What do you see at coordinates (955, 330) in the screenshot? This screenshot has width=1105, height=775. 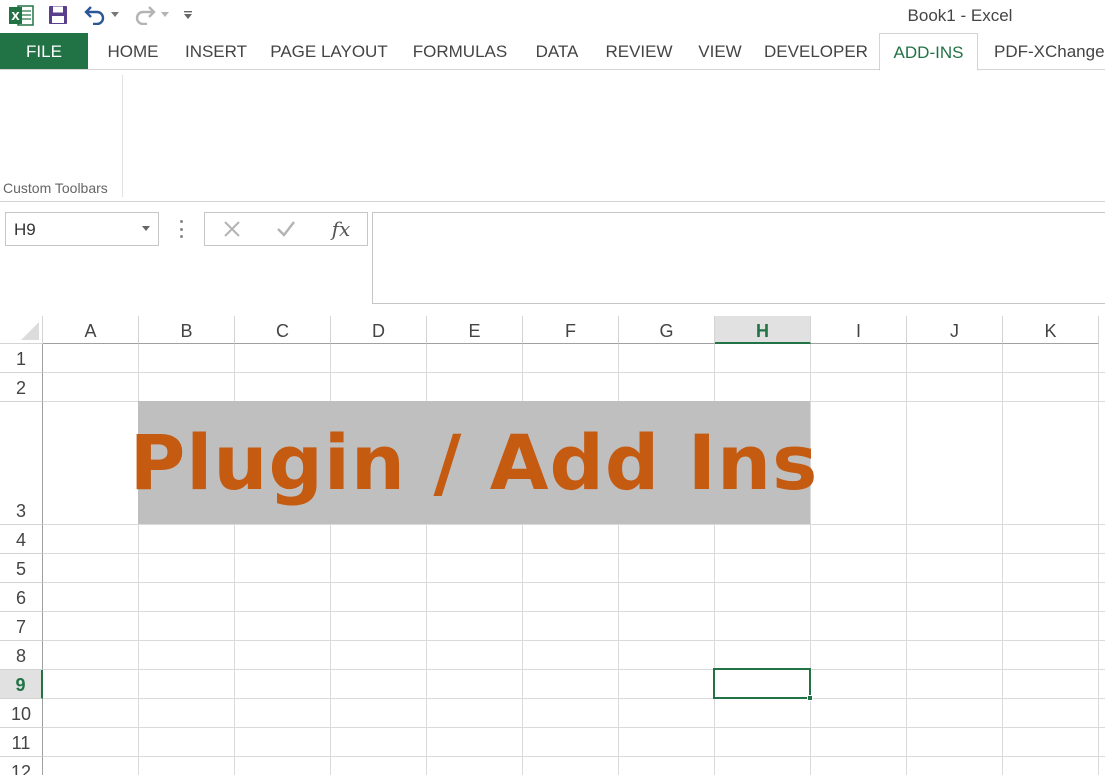 I see `column-header-j: J` at bounding box center [955, 330].